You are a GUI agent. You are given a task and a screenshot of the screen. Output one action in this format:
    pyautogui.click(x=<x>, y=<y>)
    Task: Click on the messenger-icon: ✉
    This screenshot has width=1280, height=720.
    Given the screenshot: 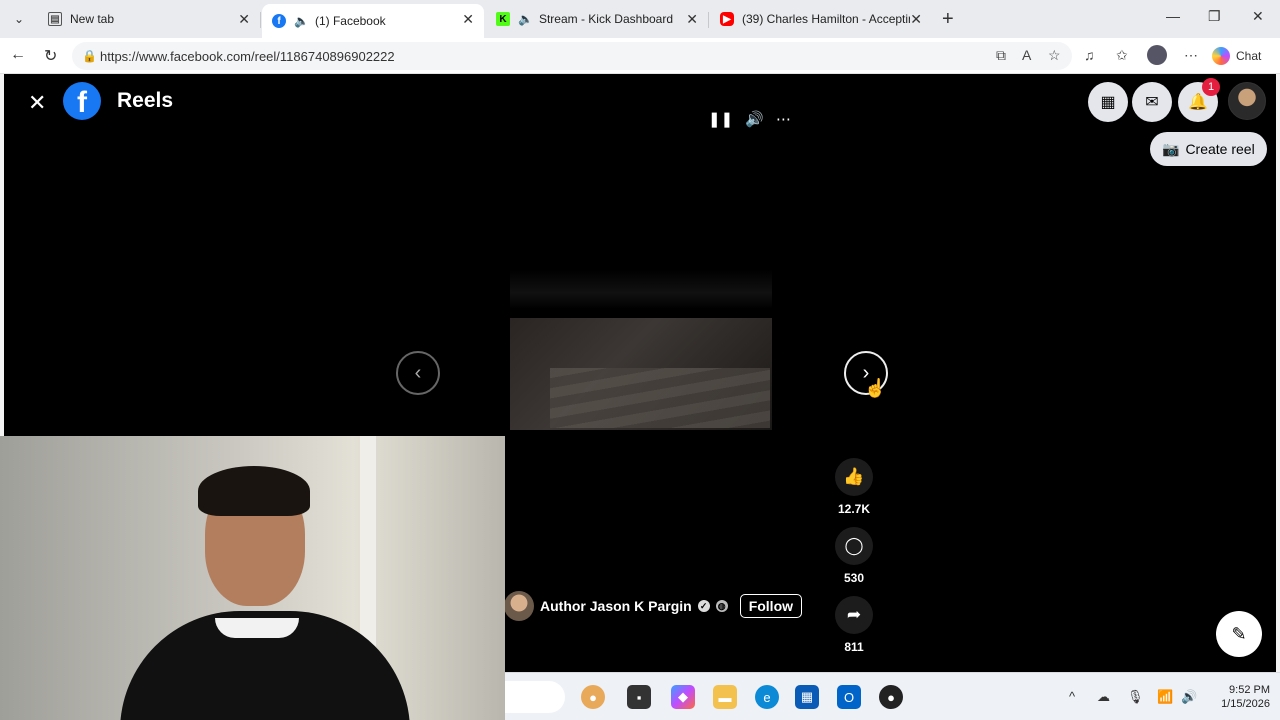 What is the action you would take?
    pyautogui.click(x=1152, y=102)
    